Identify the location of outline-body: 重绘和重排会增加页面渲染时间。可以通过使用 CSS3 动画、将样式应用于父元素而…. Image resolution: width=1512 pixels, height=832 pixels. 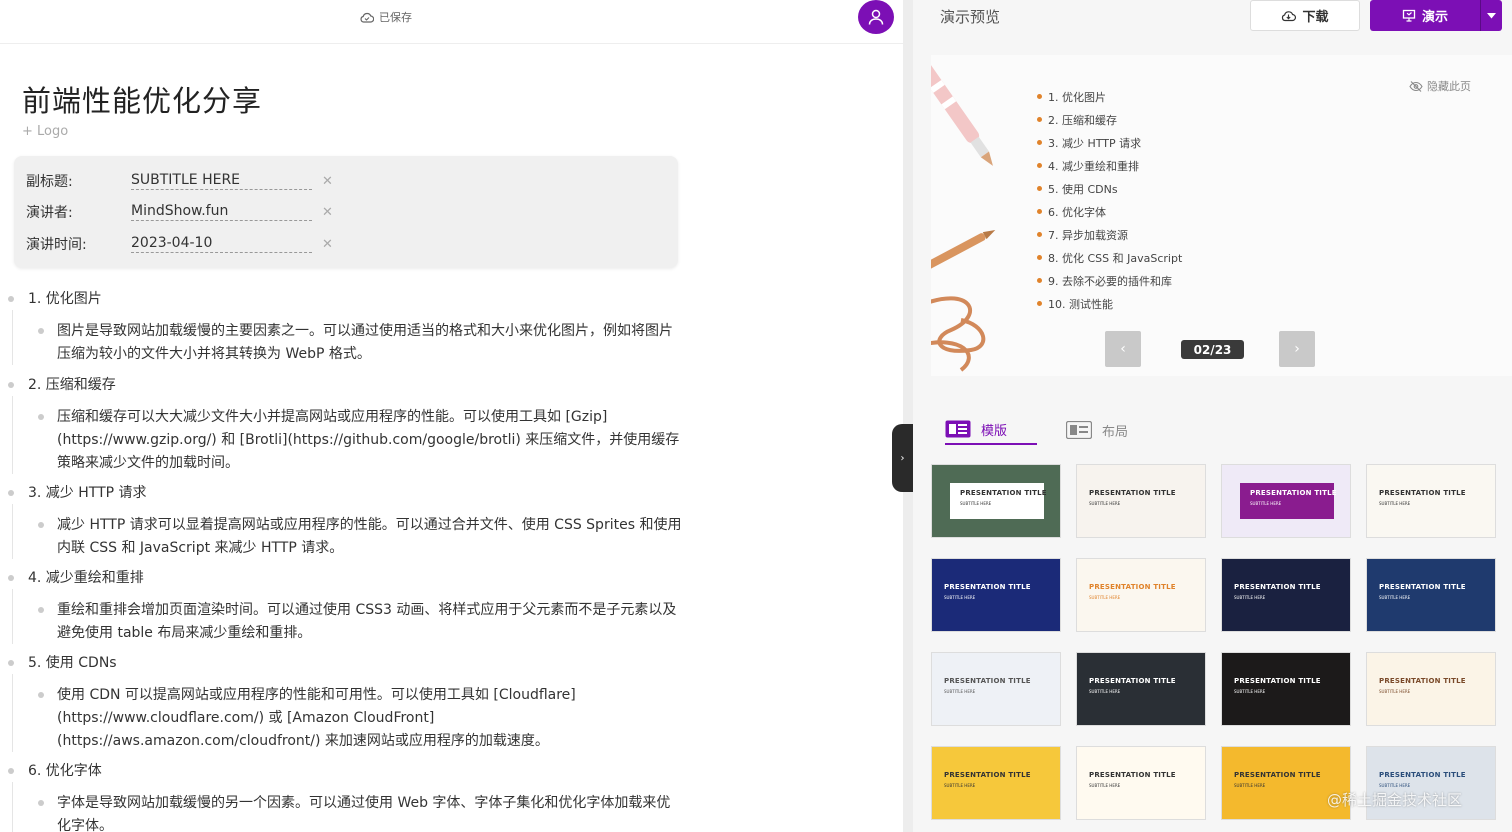
(369, 622).